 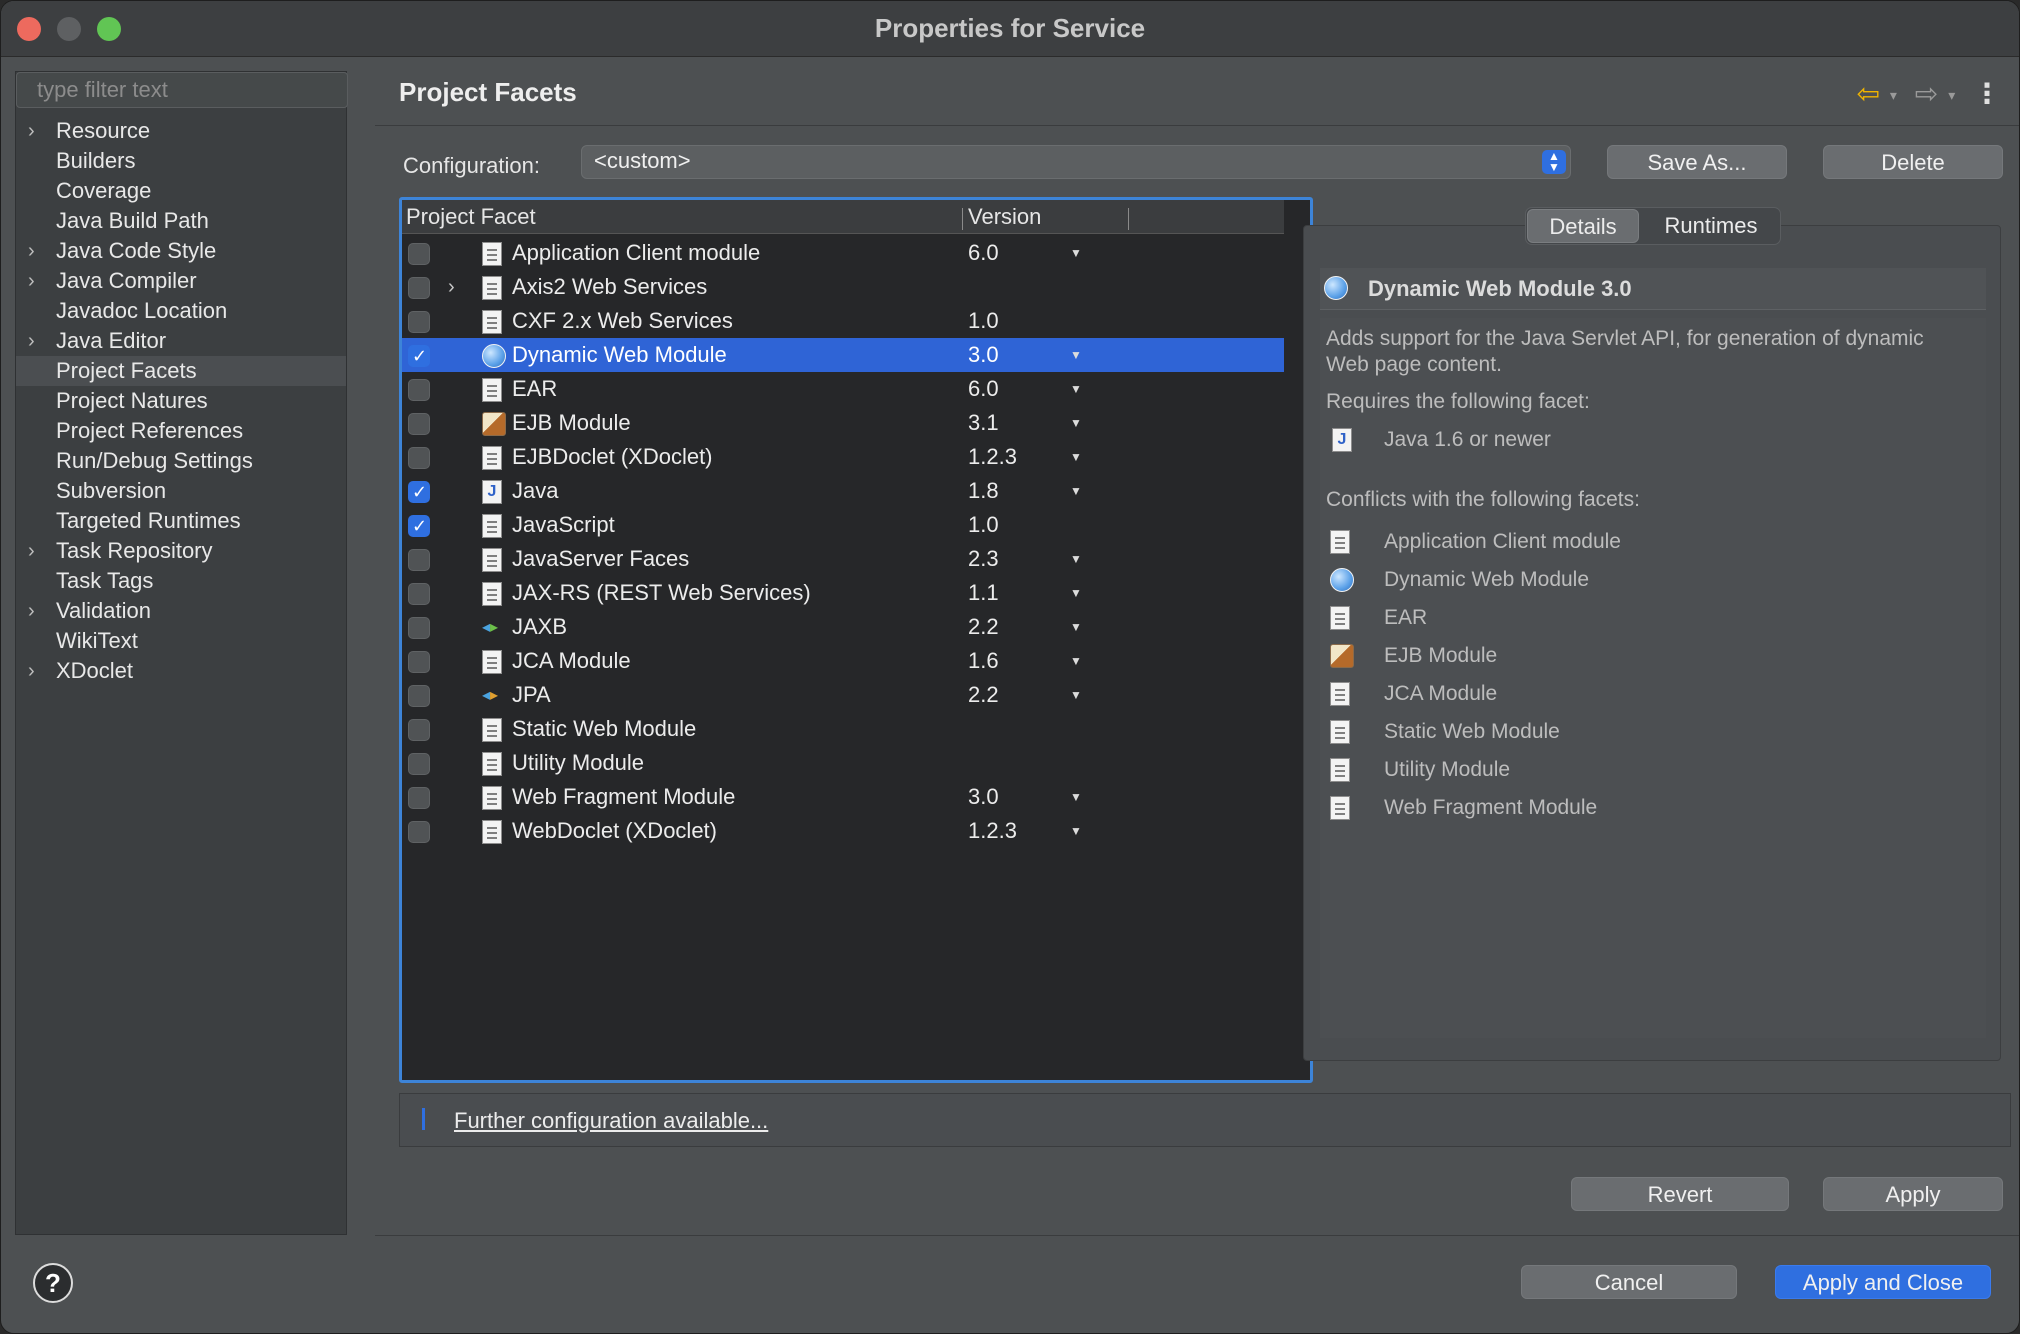 What do you see at coordinates (1076, 162) in the screenshot?
I see `configuration-select: <custom> ▲ ▼` at bounding box center [1076, 162].